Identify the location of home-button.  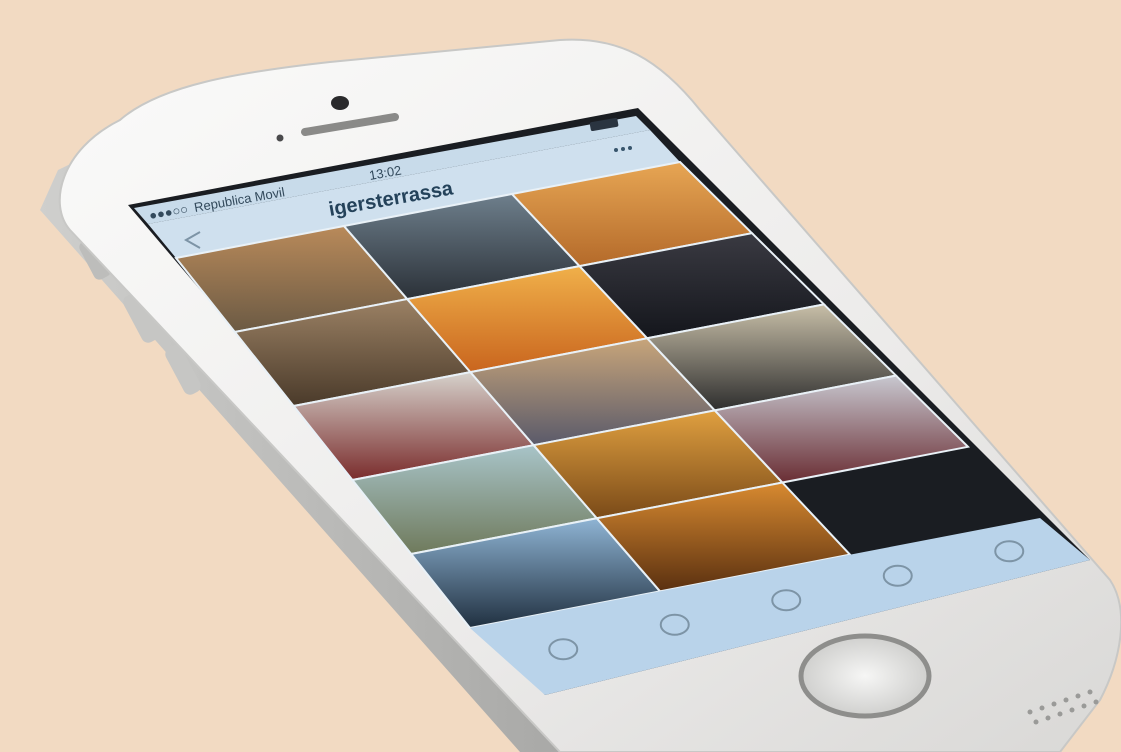
(865, 676).